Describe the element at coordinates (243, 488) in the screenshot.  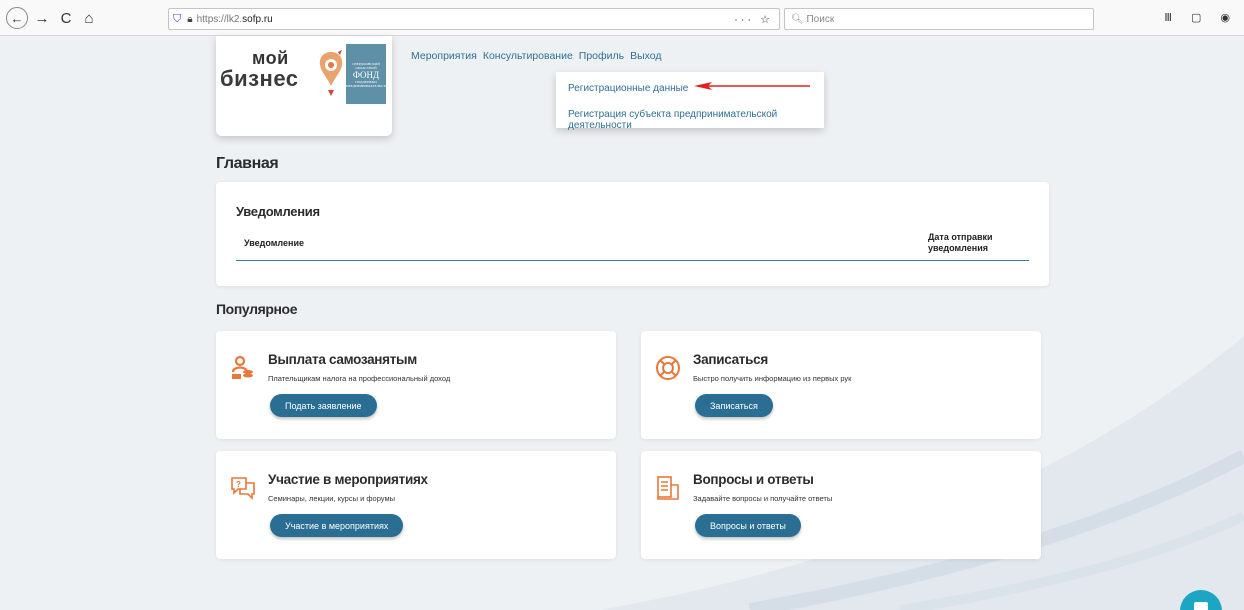
I see `chat-question-icon: ?` at that location.